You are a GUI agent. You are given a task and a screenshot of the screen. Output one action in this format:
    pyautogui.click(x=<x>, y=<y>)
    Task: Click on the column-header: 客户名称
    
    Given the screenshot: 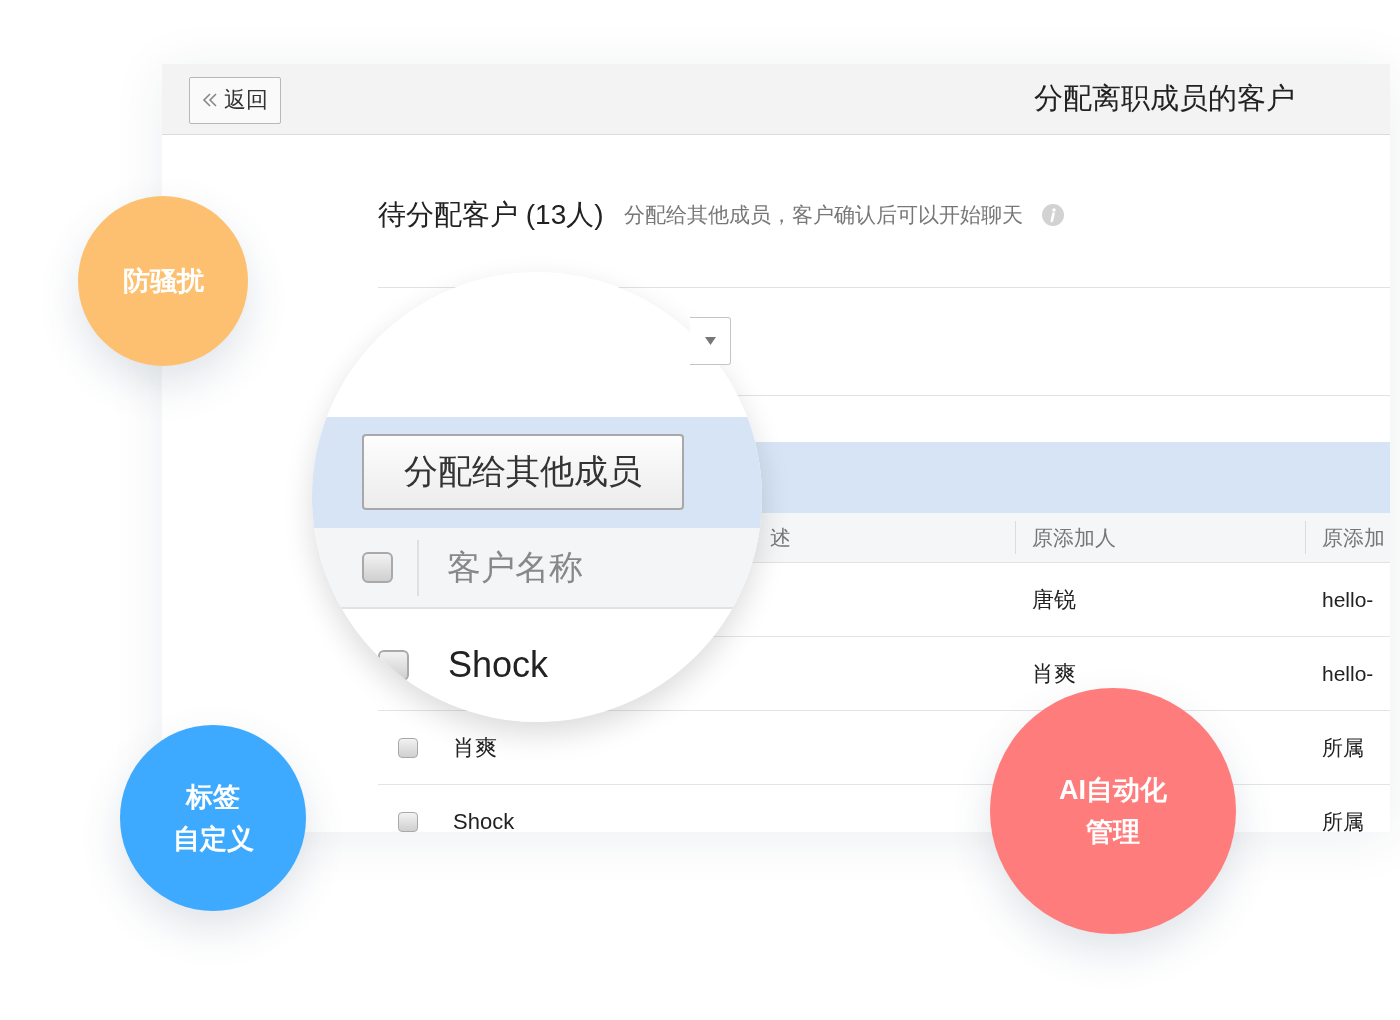 What is the action you would take?
    pyautogui.click(x=515, y=567)
    